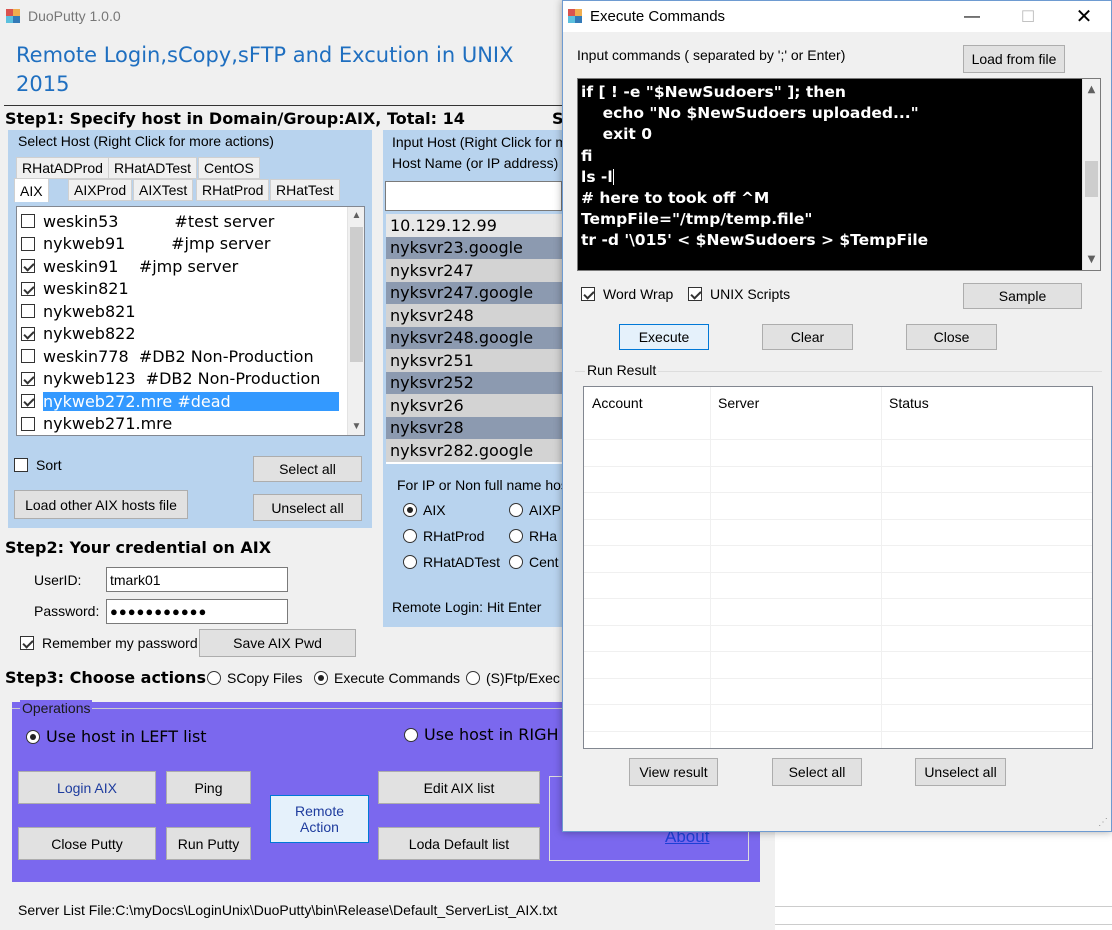  I want to click on execute-button: Execute, so click(664, 337).